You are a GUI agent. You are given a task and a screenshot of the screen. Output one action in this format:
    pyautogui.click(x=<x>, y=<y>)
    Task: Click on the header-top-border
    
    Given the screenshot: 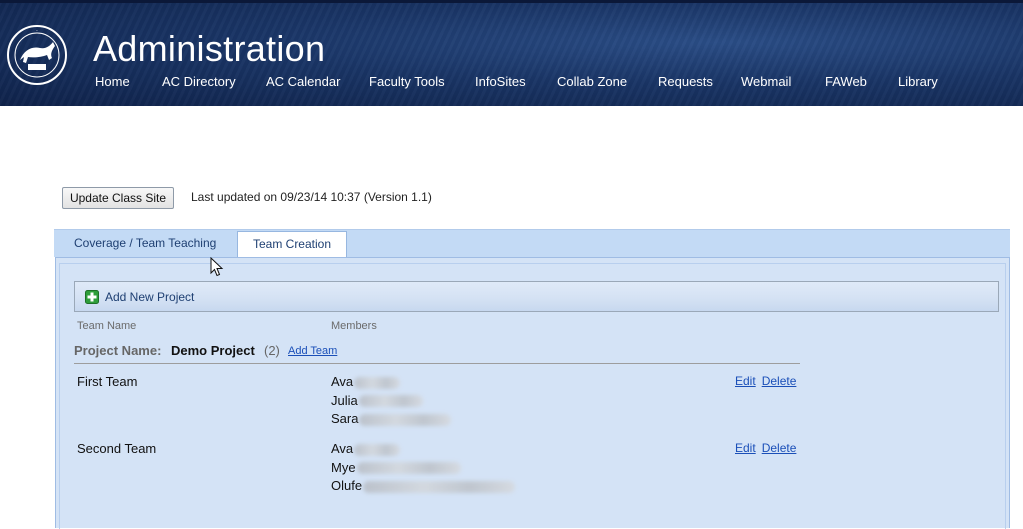 What is the action you would take?
    pyautogui.click(x=511, y=1)
    